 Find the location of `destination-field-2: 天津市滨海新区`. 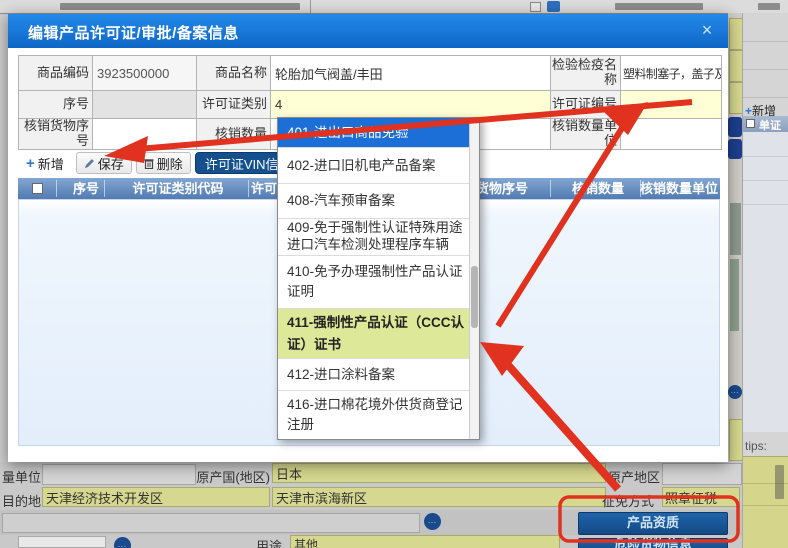

destination-field-2: 天津市滨海新区 is located at coordinates (439, 497).